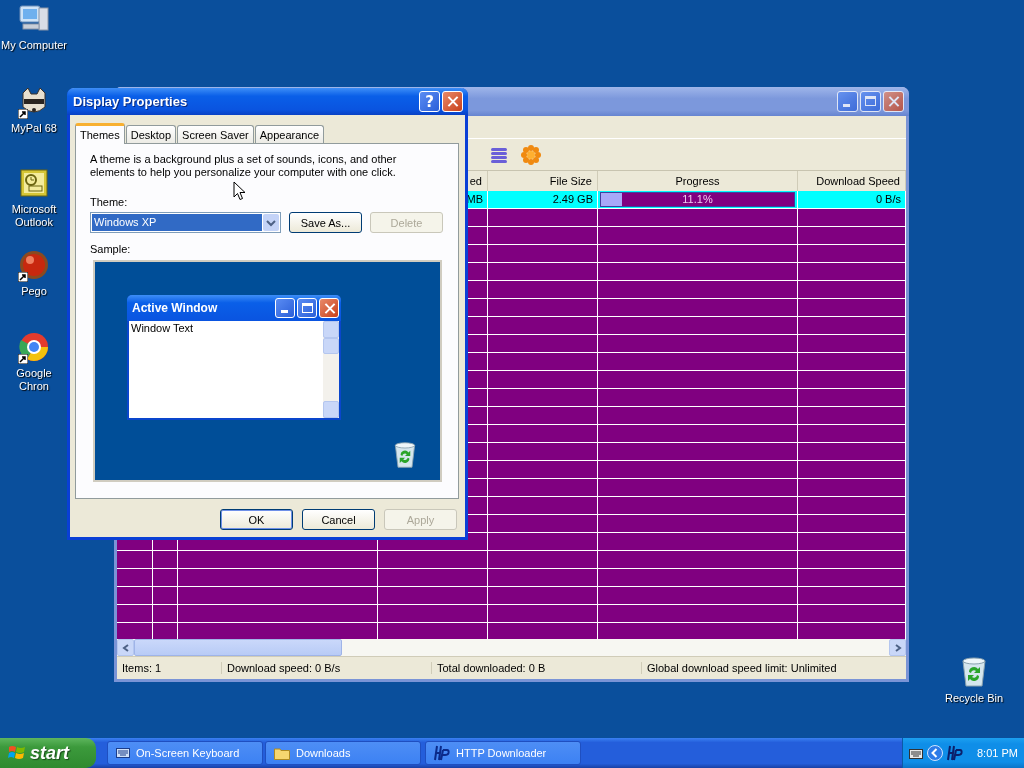 This screenshot has width=1024, height=768. Describe the element at coordinates (100, 133) in the screenshot. I see `tab: Themes` at that location.